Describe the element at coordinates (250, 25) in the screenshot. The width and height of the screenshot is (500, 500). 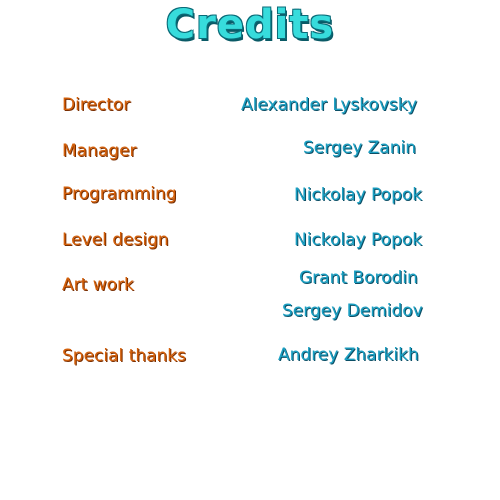
I see `page-title: Credits` at that location.